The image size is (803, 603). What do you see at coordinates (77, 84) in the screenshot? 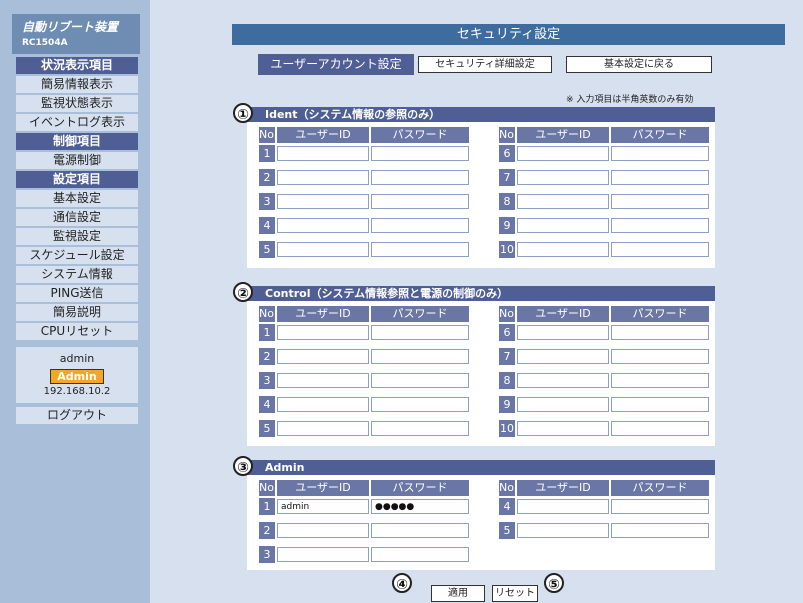
I see `sidebar-item-1: 簡易情報表示` at bounding box center [77, 84].